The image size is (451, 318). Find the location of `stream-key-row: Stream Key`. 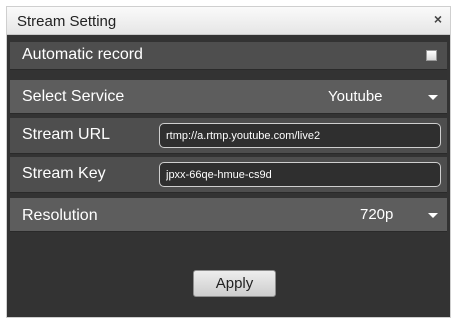

stream-key-row: Stream Key is located at coordinates (228, 175).